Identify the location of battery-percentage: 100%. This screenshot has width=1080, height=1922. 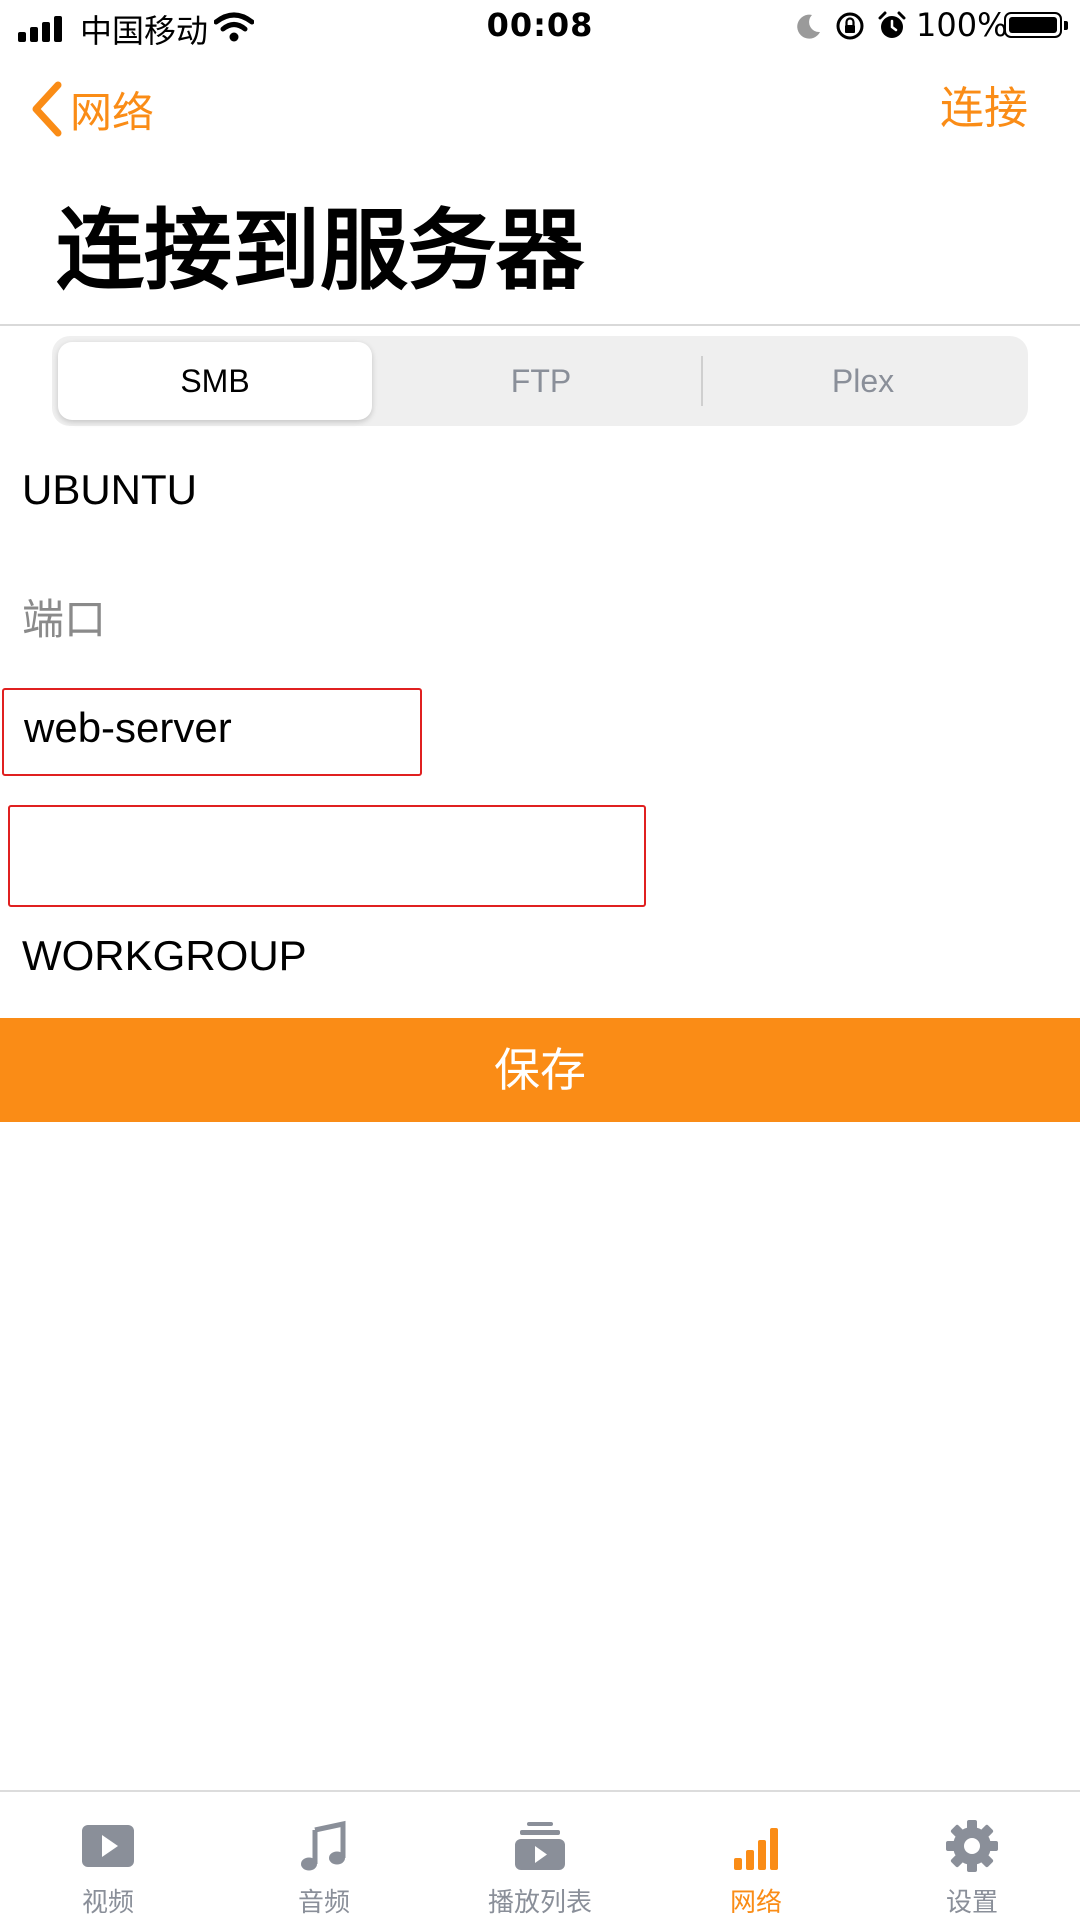
(962, 25).